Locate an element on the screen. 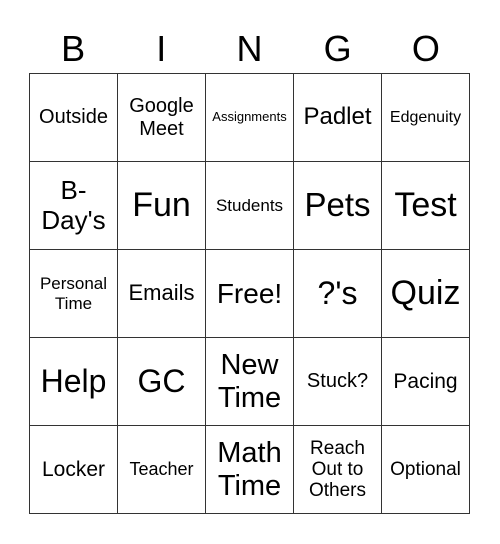 The height and width of the screenshot is (544, 500). bingo-cell: Pacing is located at coordinates (426, 382).